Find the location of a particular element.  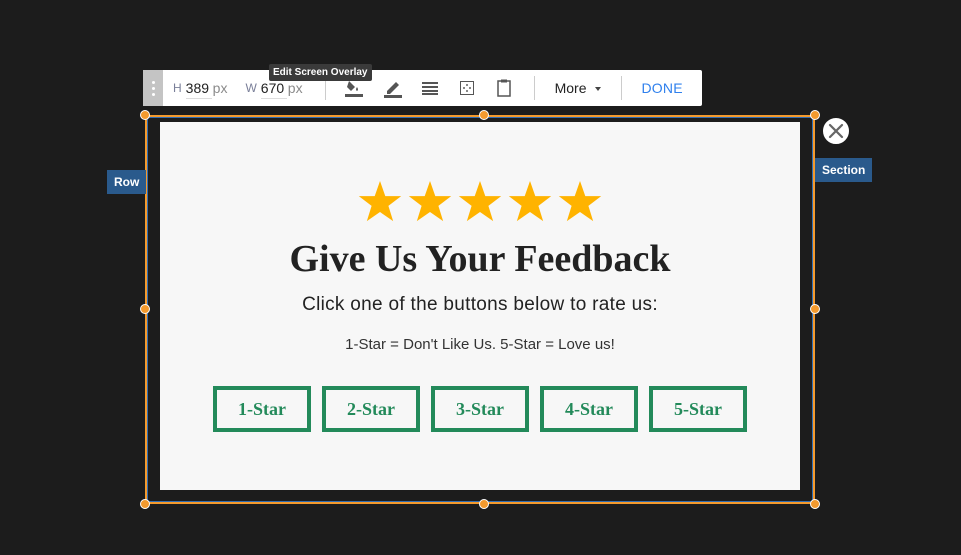

drag-handle is located at coordinates (153, 88).